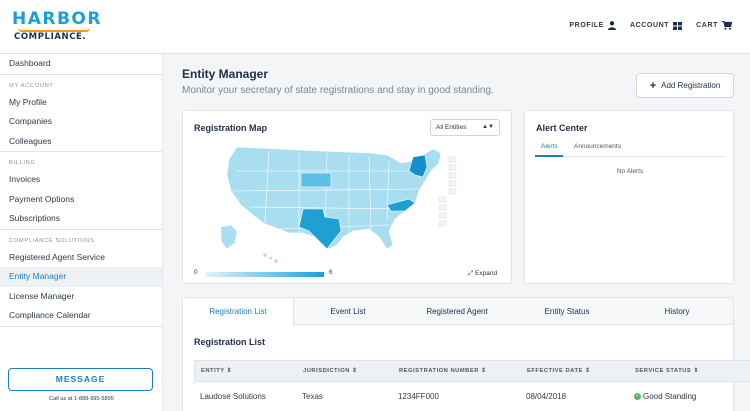  I want to click on check-circle-icon: ✓, so click(637, 397).